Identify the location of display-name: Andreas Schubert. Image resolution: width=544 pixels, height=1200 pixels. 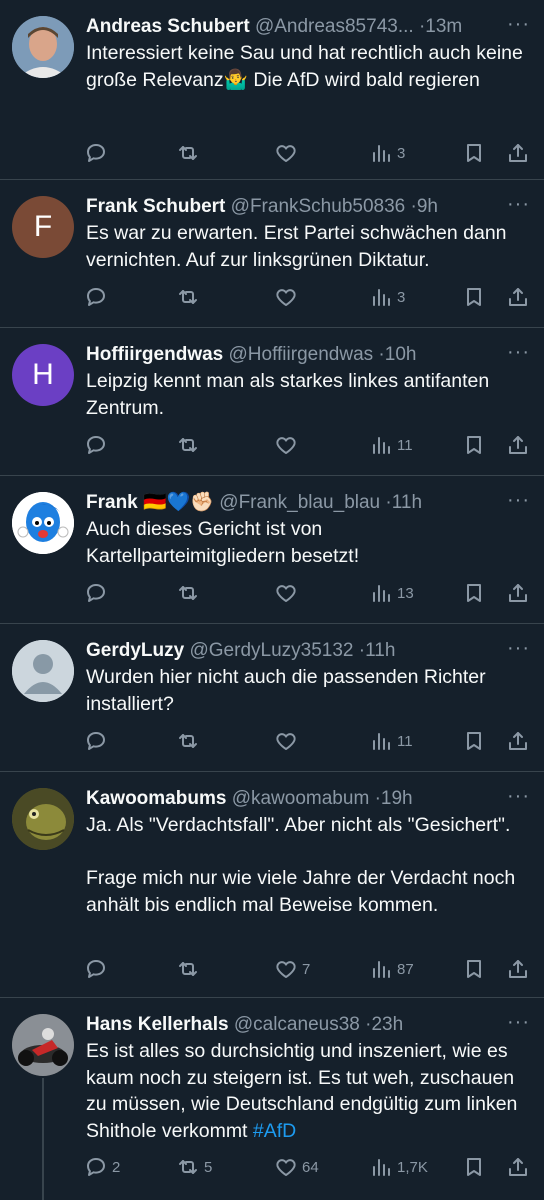
(168, 26).